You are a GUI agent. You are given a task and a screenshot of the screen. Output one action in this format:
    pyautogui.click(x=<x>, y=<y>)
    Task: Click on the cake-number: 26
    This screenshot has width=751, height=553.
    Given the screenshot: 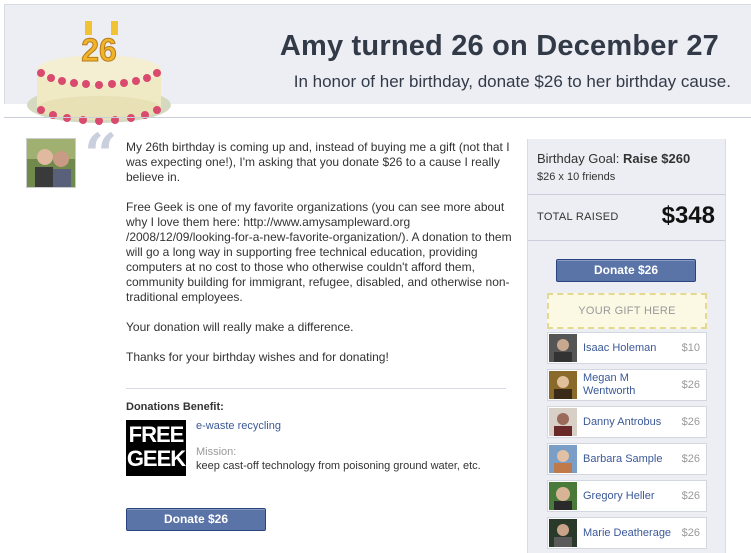 What is the action you would take?
    pyautogui.click(x=99, y=50)
    